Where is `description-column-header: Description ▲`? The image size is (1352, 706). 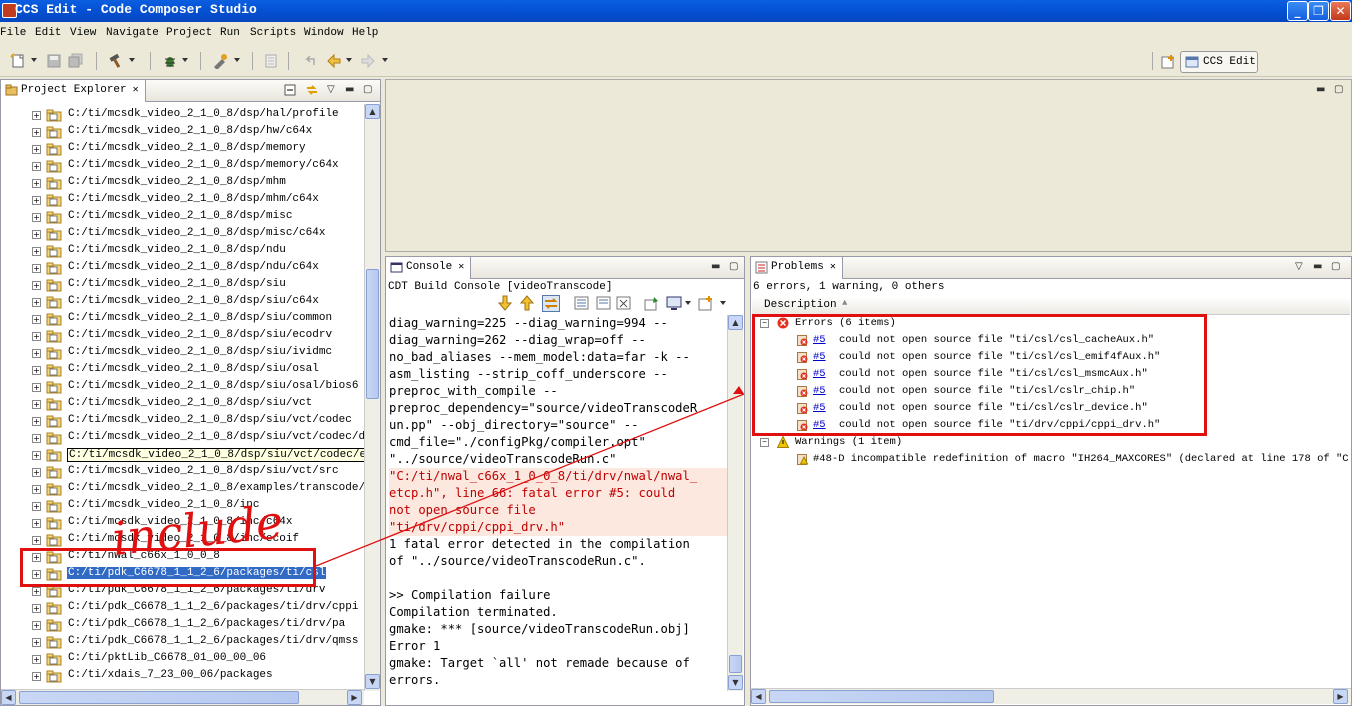 description-column-header: Description ▲ is located at coordinates (1051, 306).